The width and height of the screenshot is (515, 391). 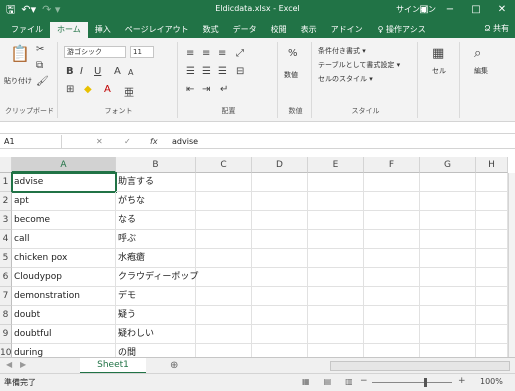 I want to click on decrease-indent-icon: ⇤, so click(x=190, y=89).